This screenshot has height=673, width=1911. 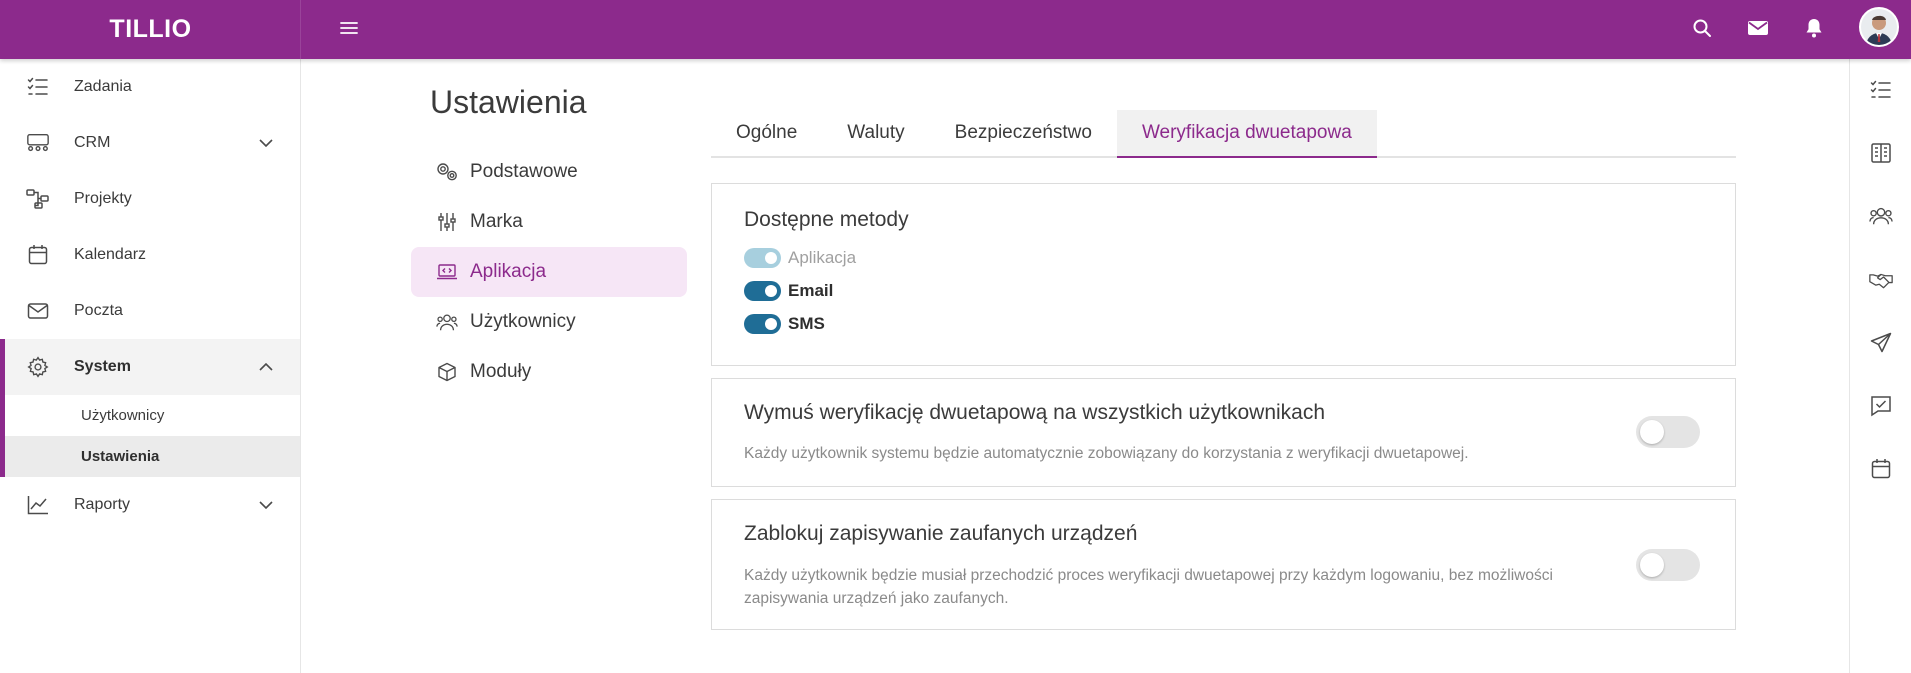 What do you see at coordinates (150, 255) in the screenshot?
I see `sidebar-item-kalendarz: Kalendarz` at bounding box center [150, 255].